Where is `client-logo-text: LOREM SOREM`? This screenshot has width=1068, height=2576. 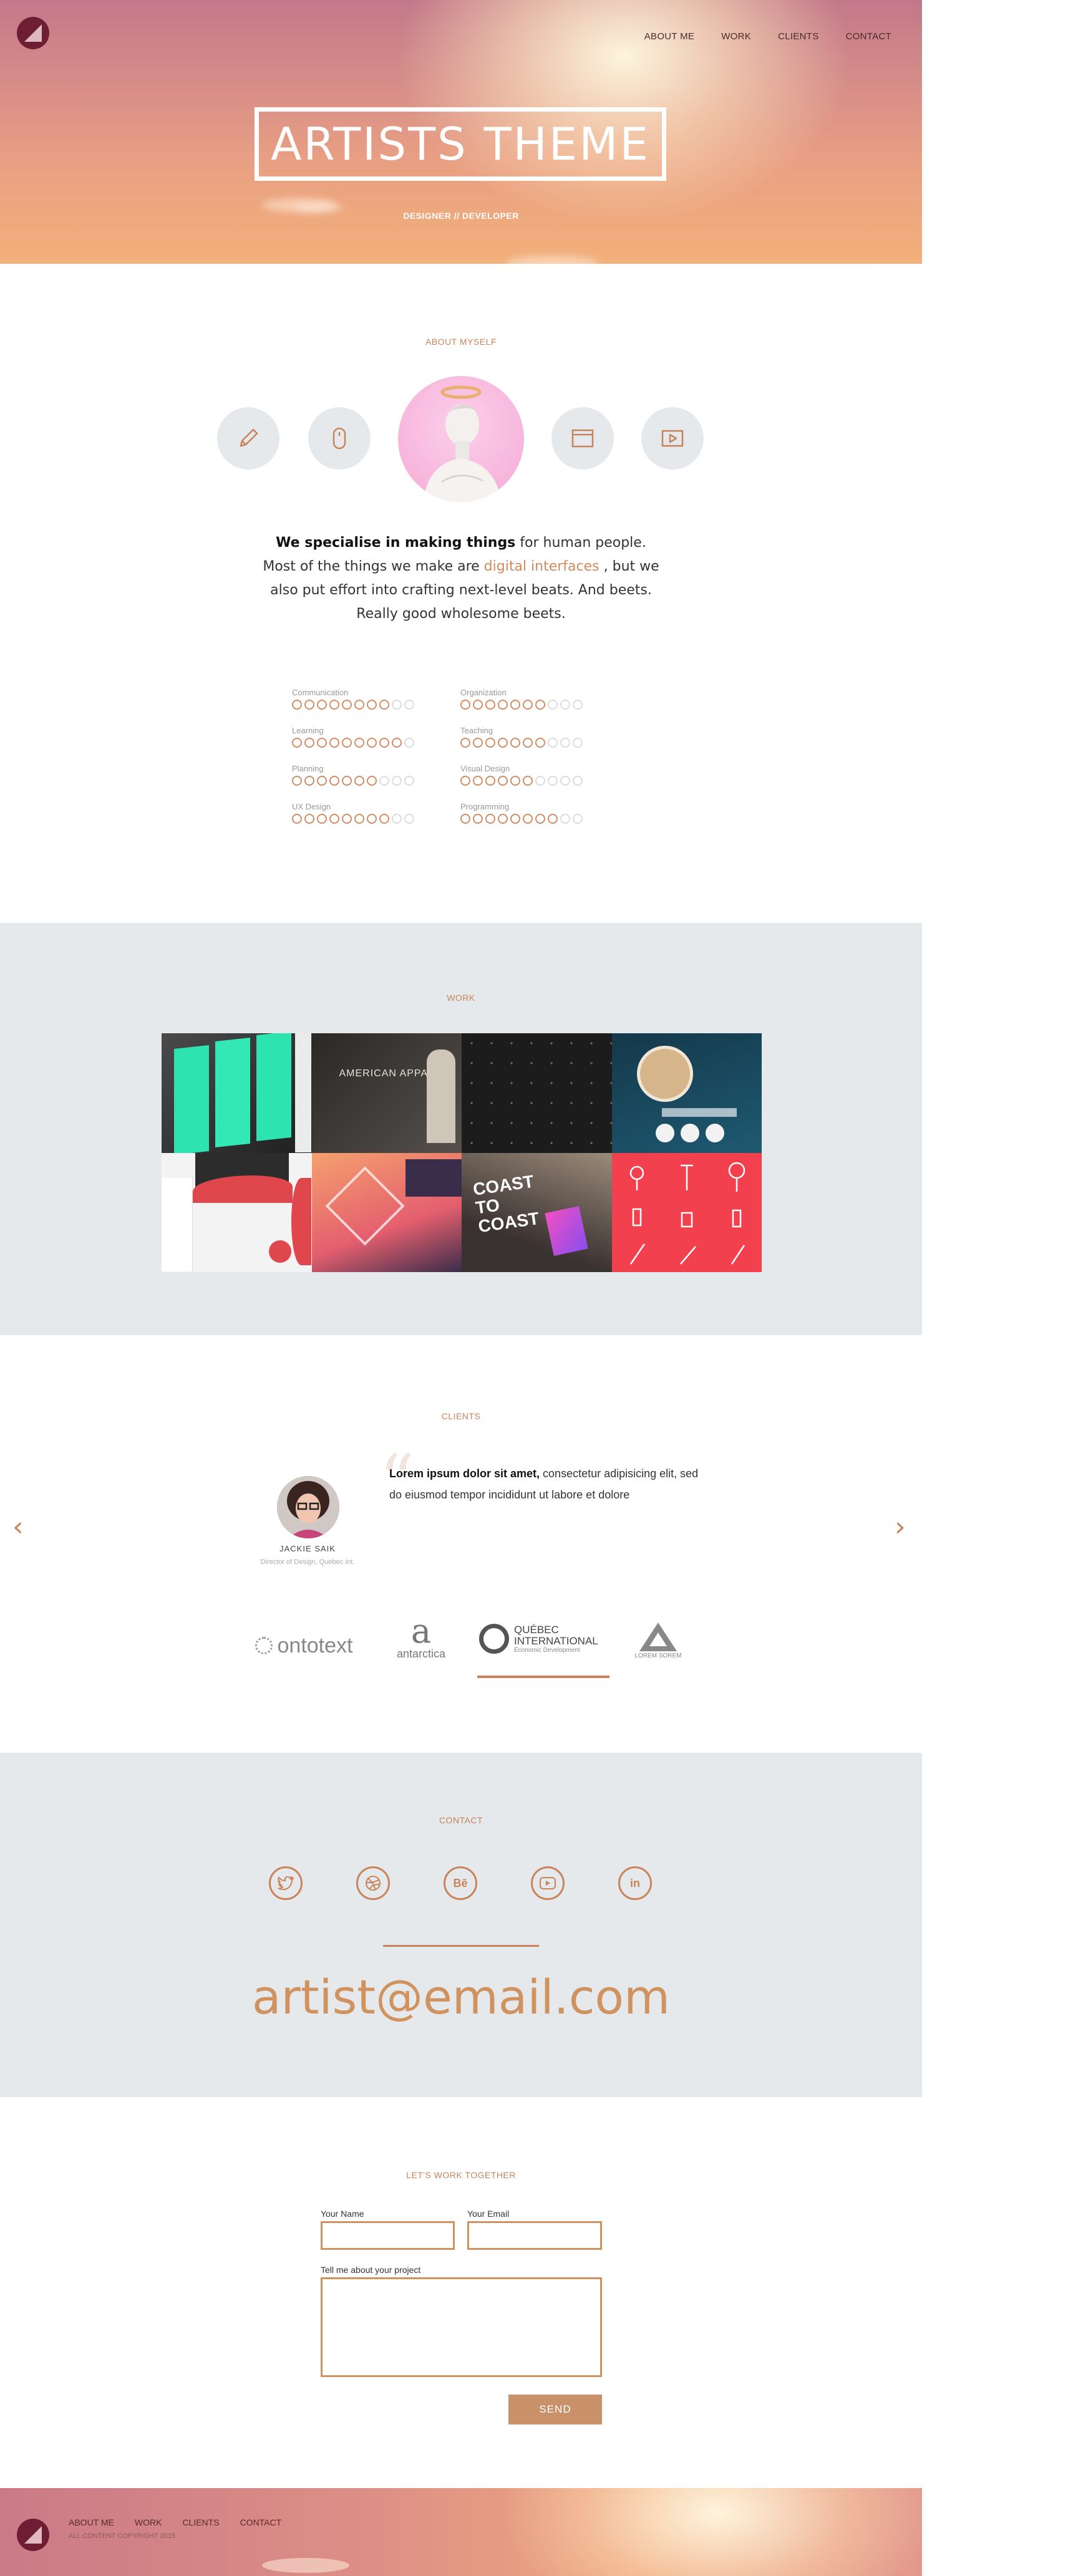
client-logo-text: LOREM SOREM is located at coordinates (658, 1655).